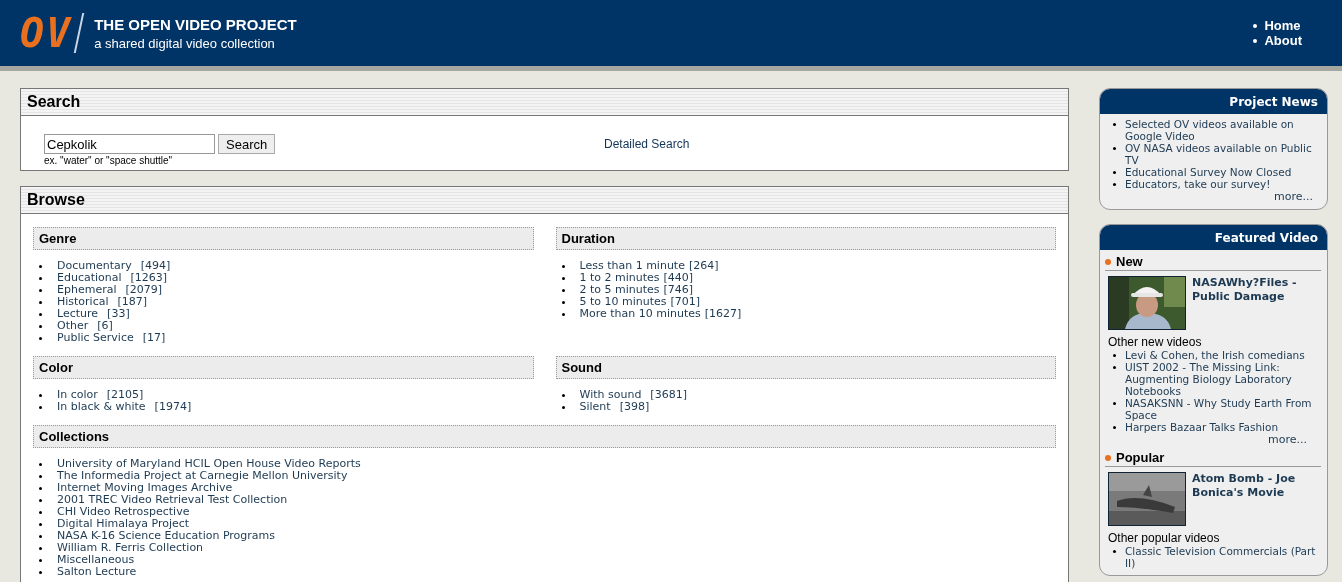 The height and width of the screenshot is (582, 1342). What do you see at coordinates (1213, 101) in the screenshot?
I see `card-heading: Project News` at bounding box center [1213, 101].